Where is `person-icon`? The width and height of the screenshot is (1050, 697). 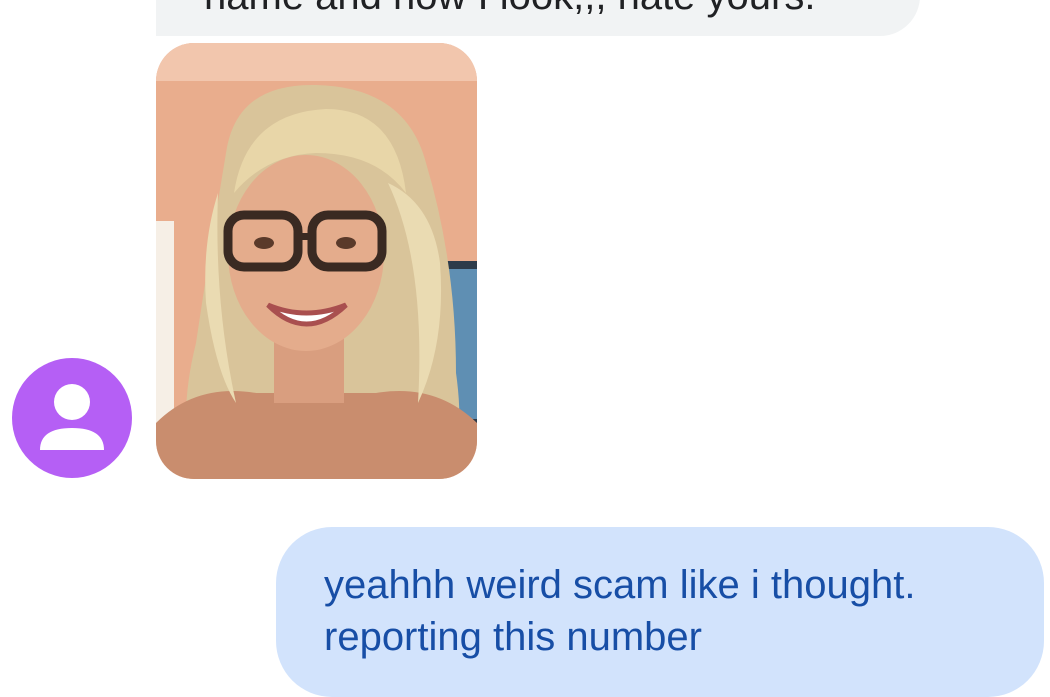 person-icon is located at coordinates (72, 417).